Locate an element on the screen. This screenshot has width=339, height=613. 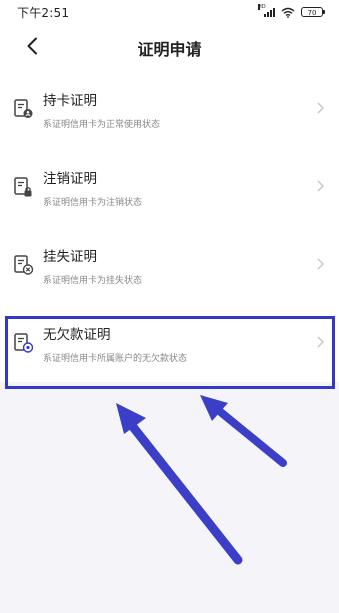
document-check-icon is located at coordinates (24, 343).